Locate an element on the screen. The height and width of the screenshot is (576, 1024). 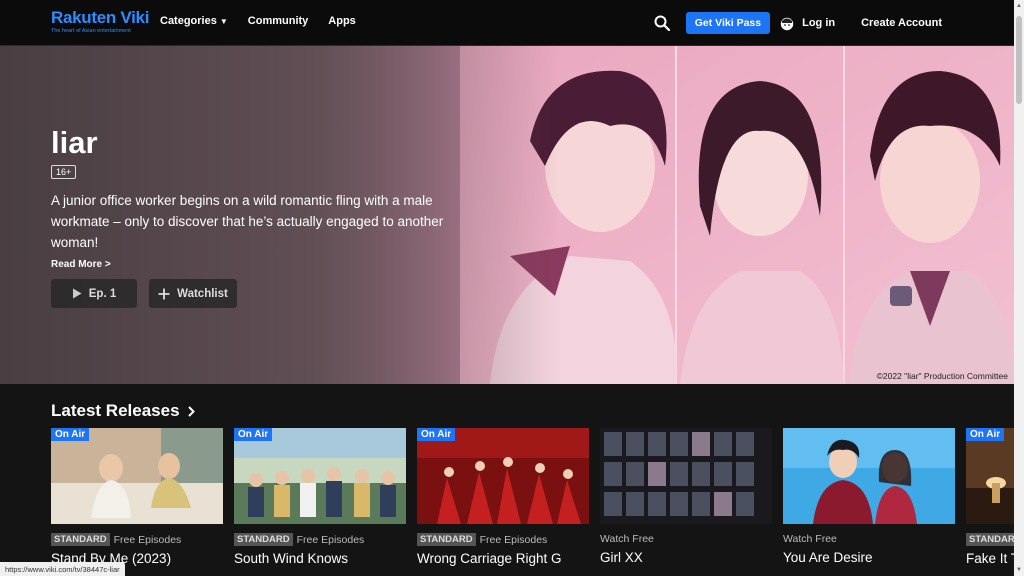
card-meta: STANDAR is located at coordinates (992, 539).